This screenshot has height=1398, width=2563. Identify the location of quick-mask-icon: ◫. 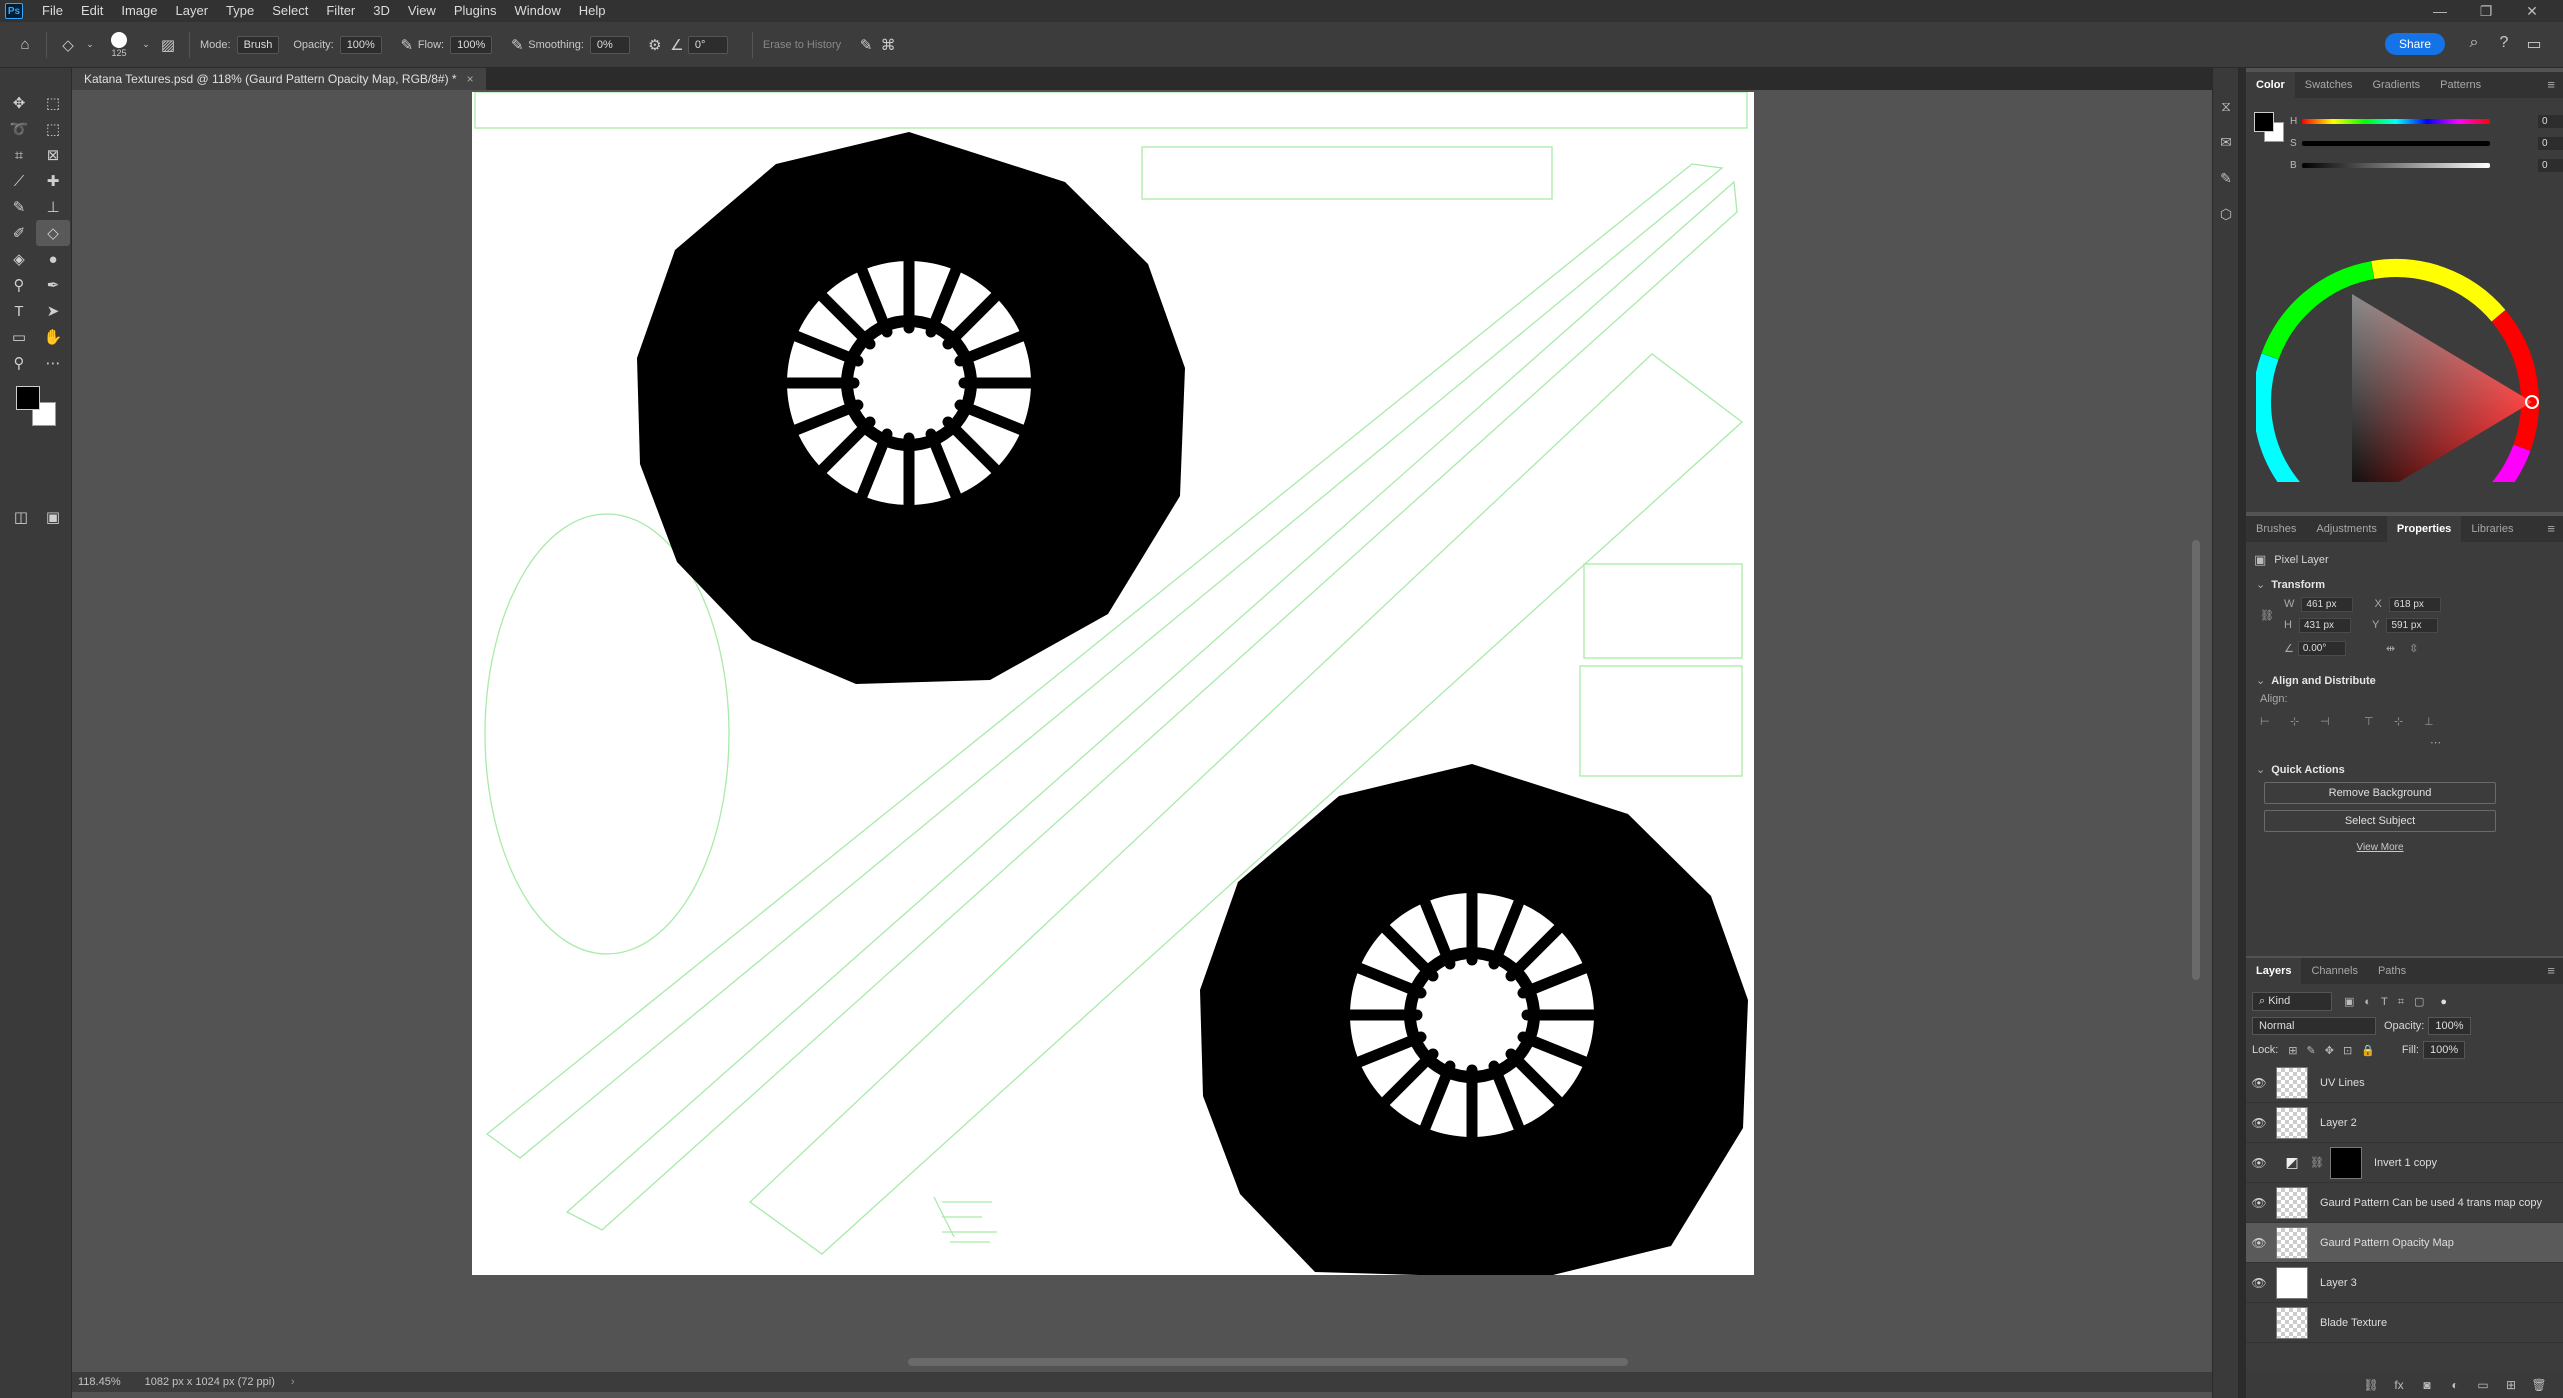
(21, 517).